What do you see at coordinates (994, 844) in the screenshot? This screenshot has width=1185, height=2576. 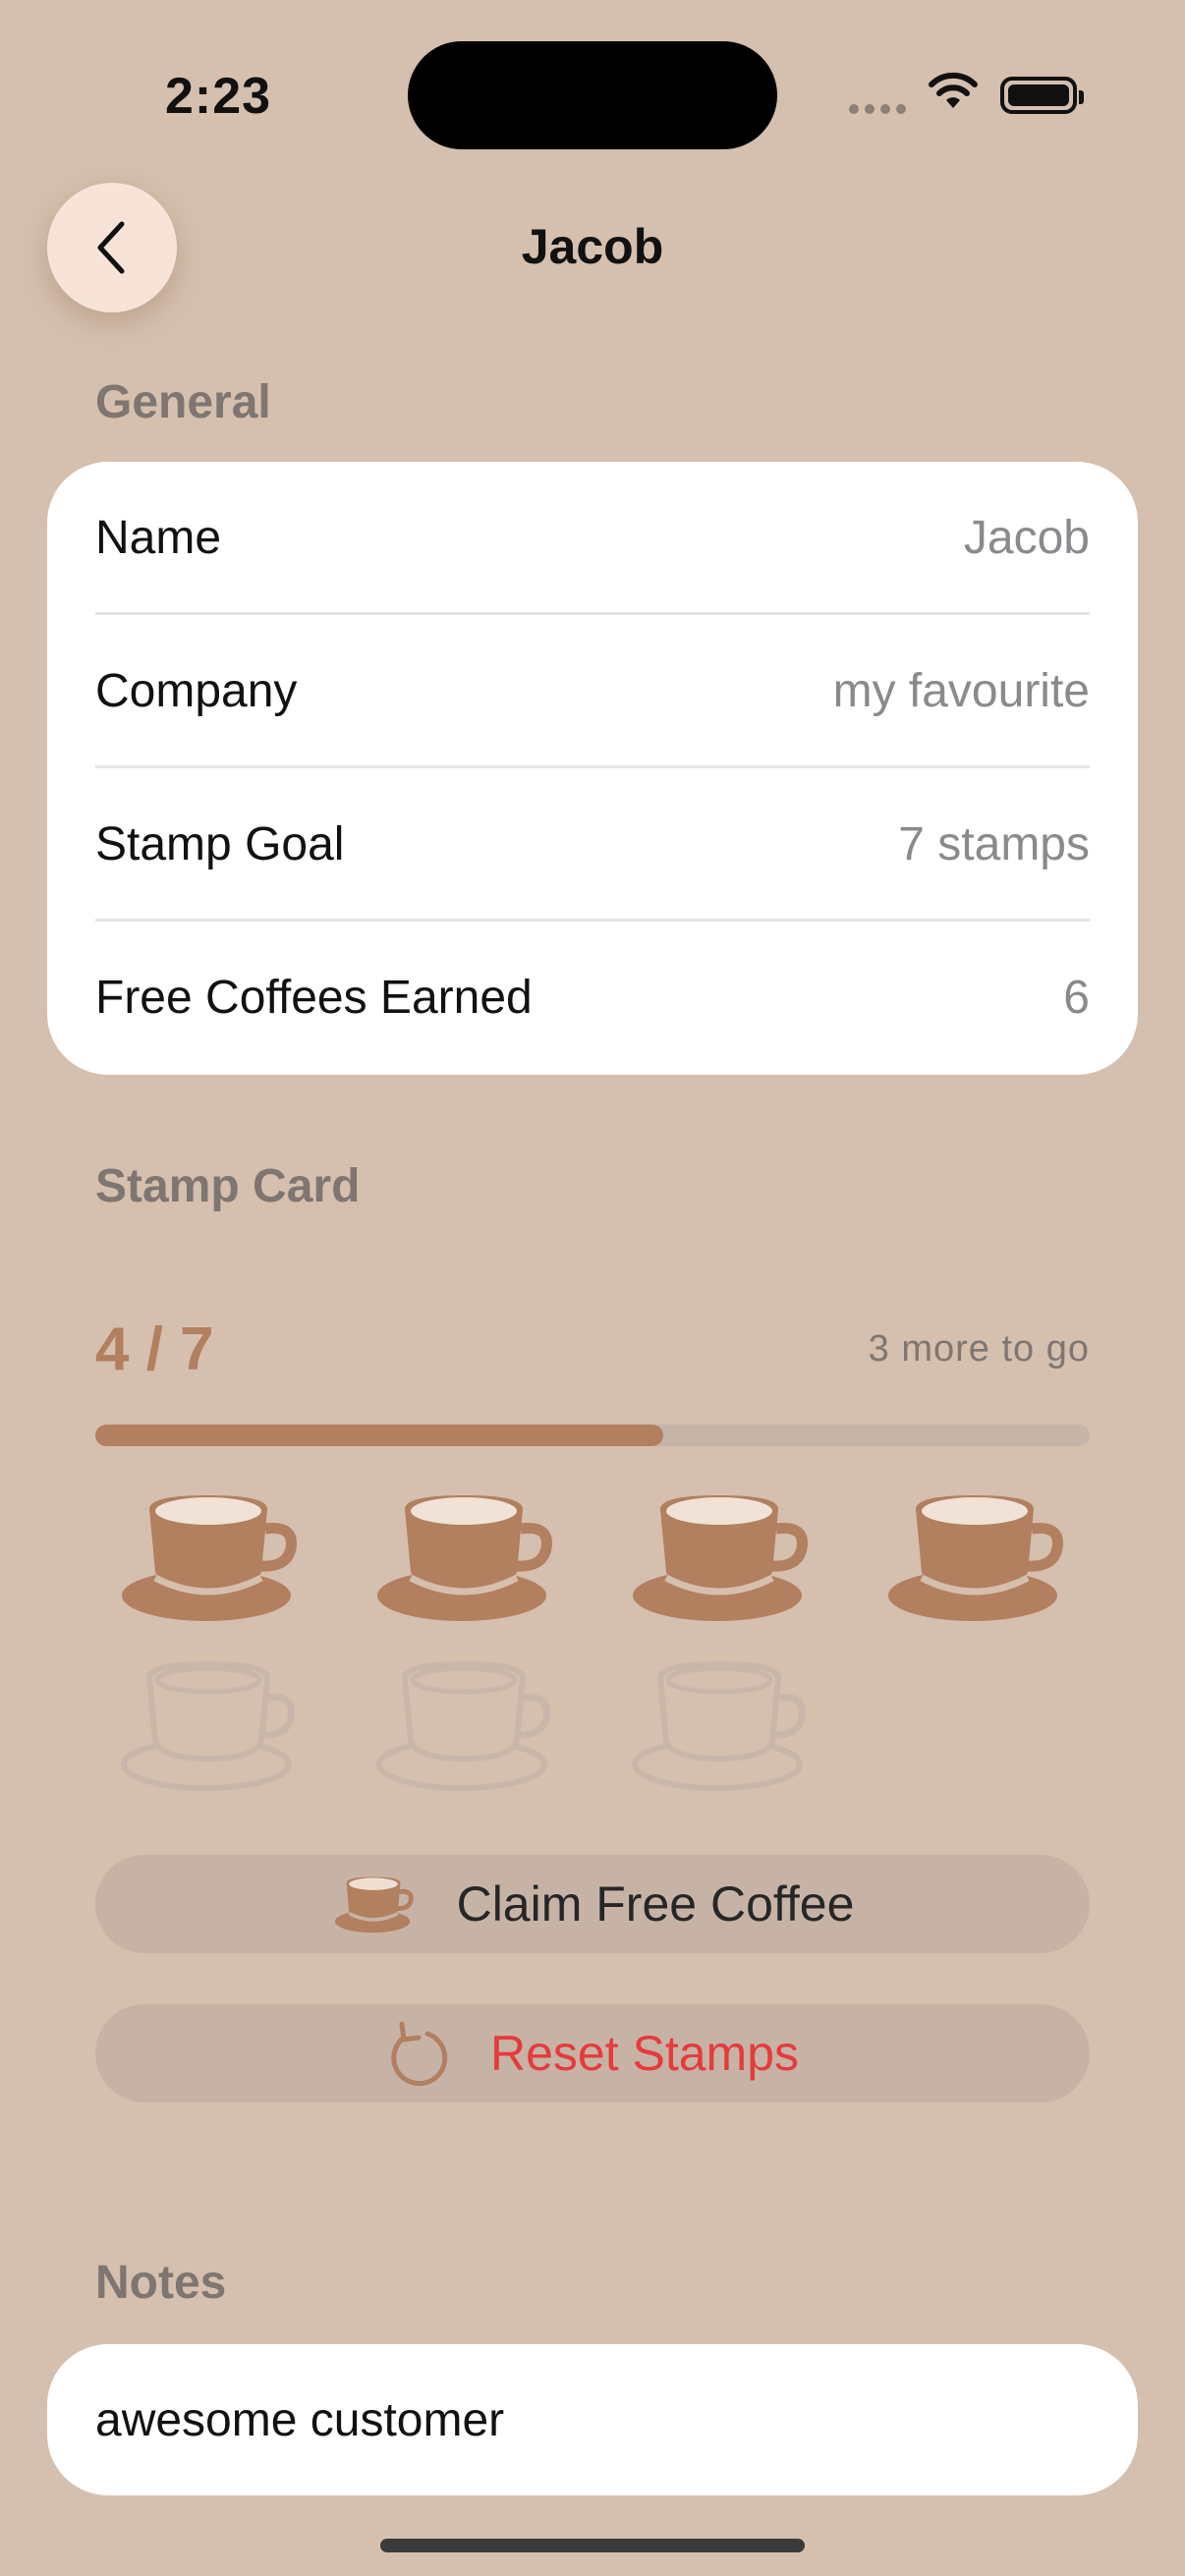 I see `row-value: 7 stamps` at bounding box center [994, 844].